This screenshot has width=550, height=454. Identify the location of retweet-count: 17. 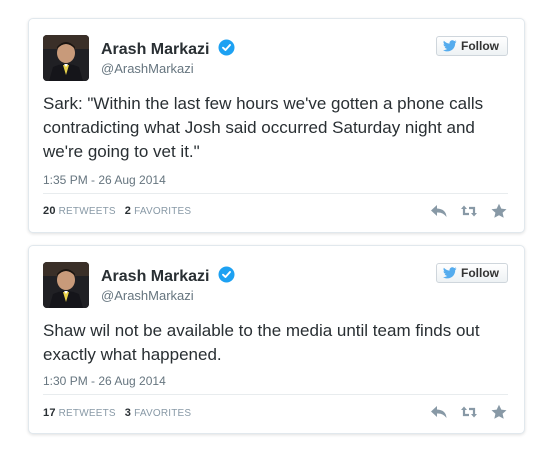
(49, 413).